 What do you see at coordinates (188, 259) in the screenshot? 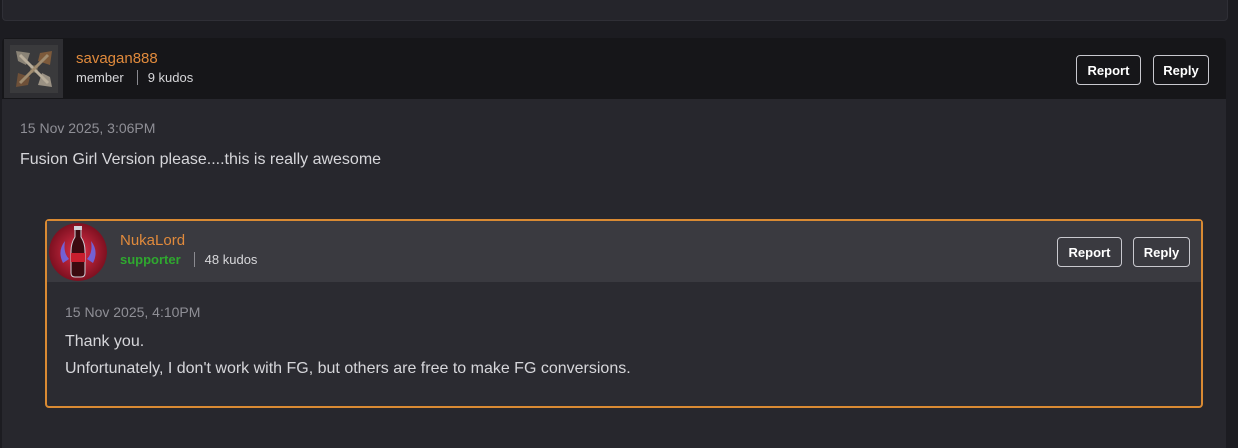
I see `reply-meta: supporter 48 kudos` at bounding box center [188, 259].